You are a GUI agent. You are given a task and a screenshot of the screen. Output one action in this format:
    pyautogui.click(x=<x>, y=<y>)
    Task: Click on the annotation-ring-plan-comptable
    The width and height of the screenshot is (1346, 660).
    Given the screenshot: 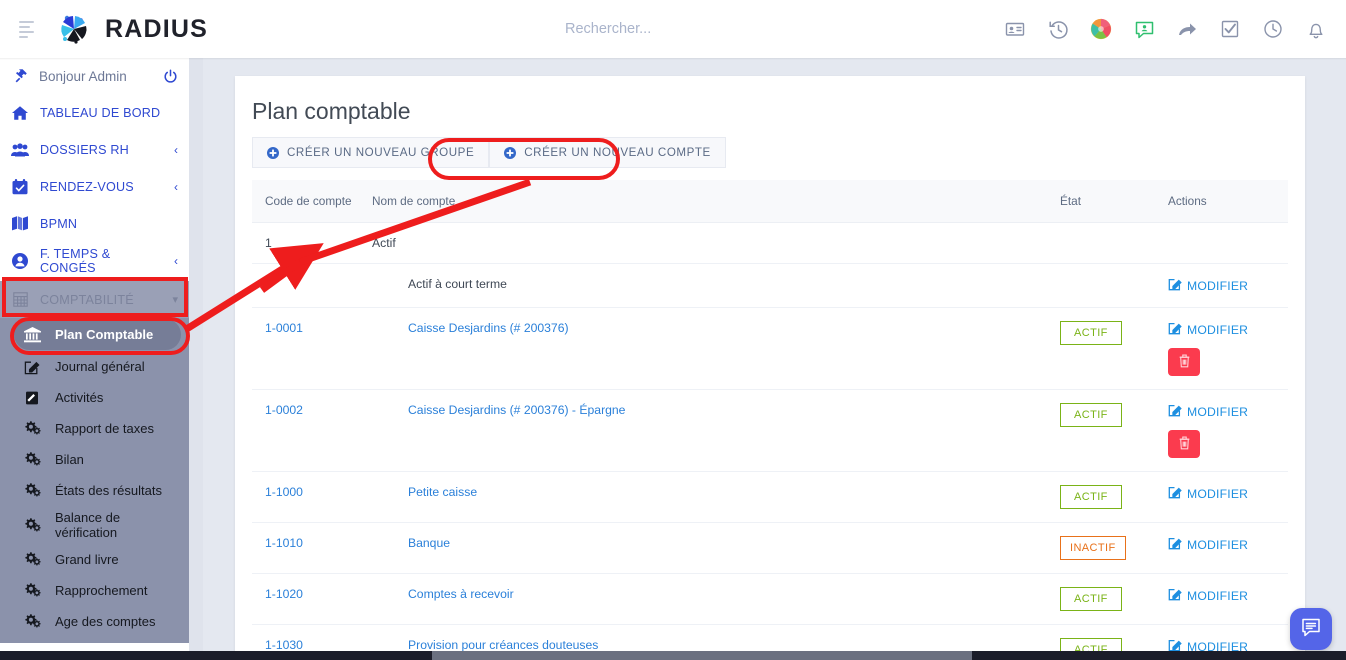 What is the action you would take?
    pyautogui.click(x=100, y=336)
    